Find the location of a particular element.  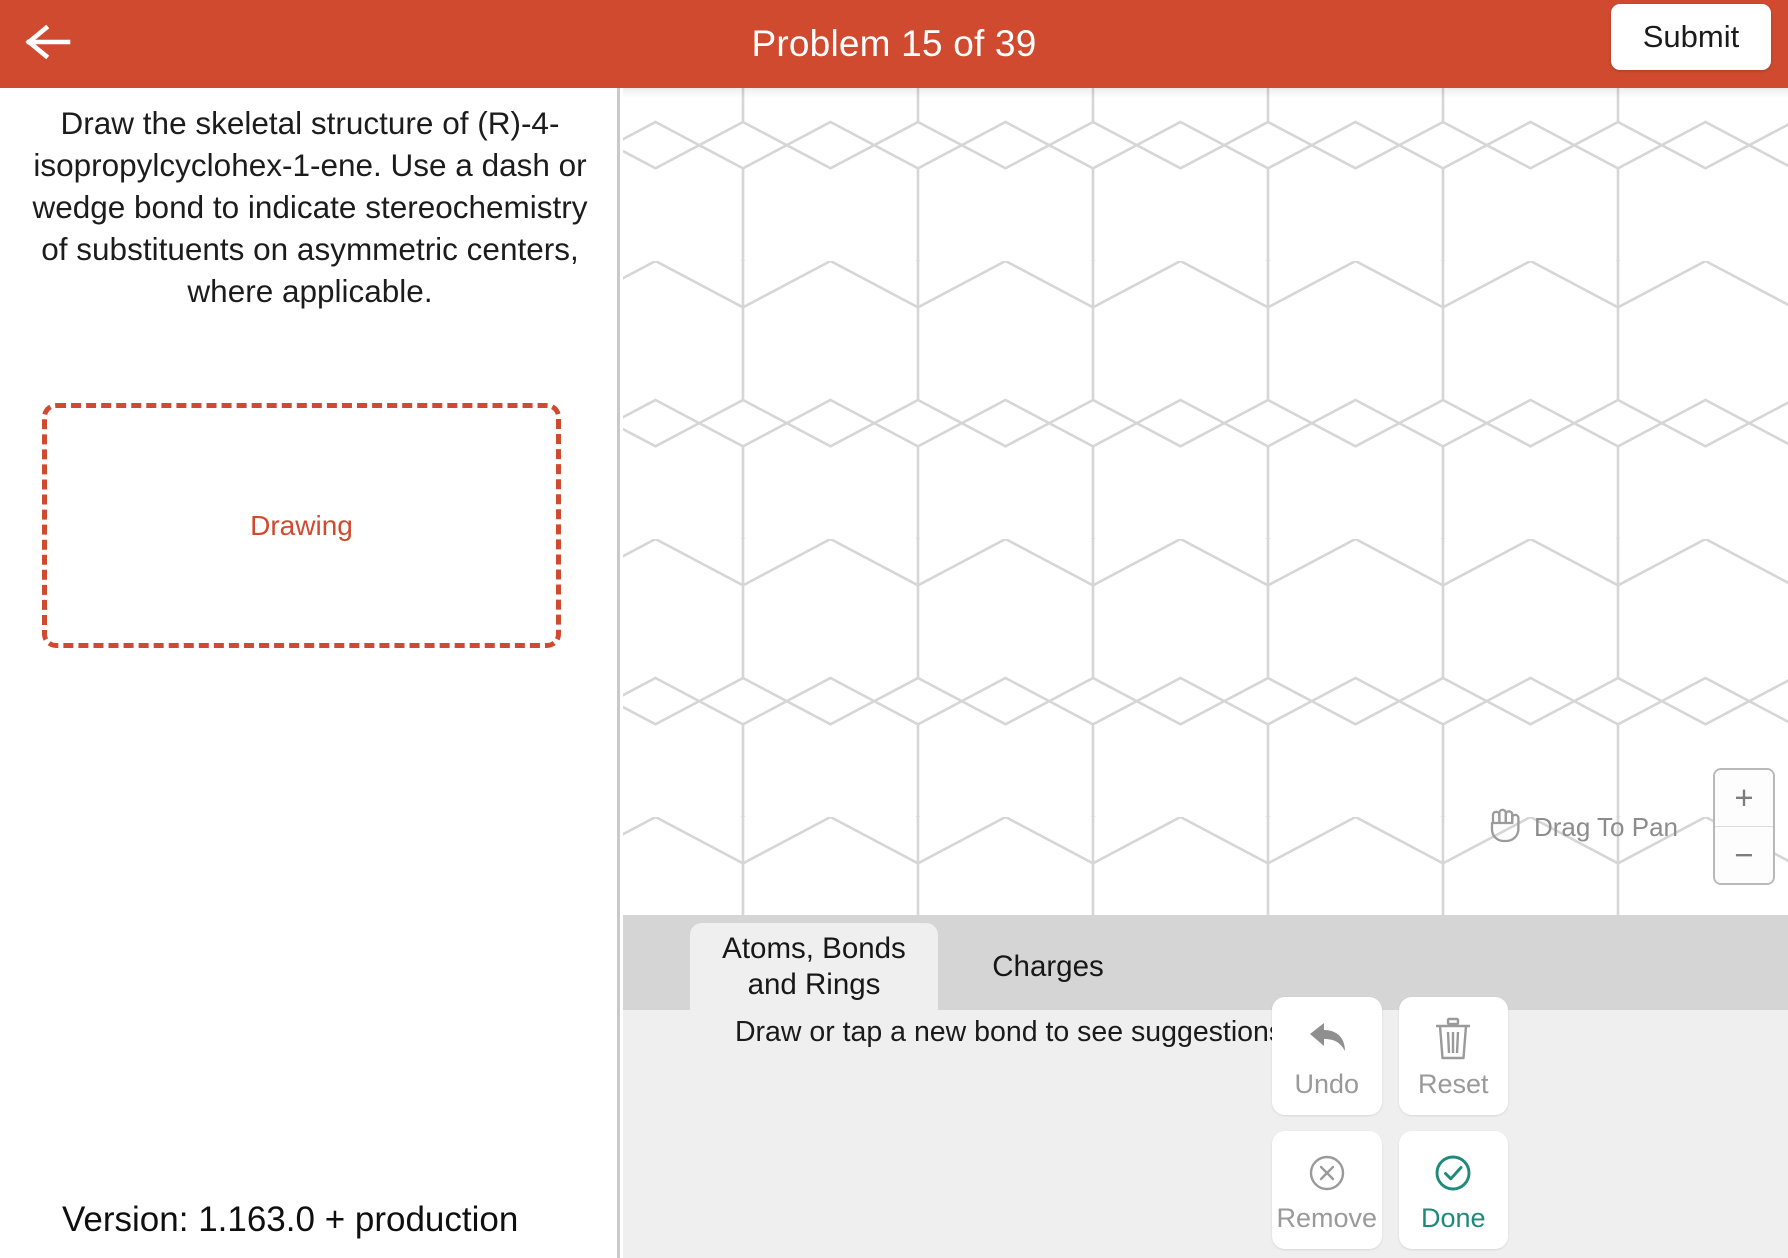

remove-button: Remove is located at coordinates (1327, 1190).